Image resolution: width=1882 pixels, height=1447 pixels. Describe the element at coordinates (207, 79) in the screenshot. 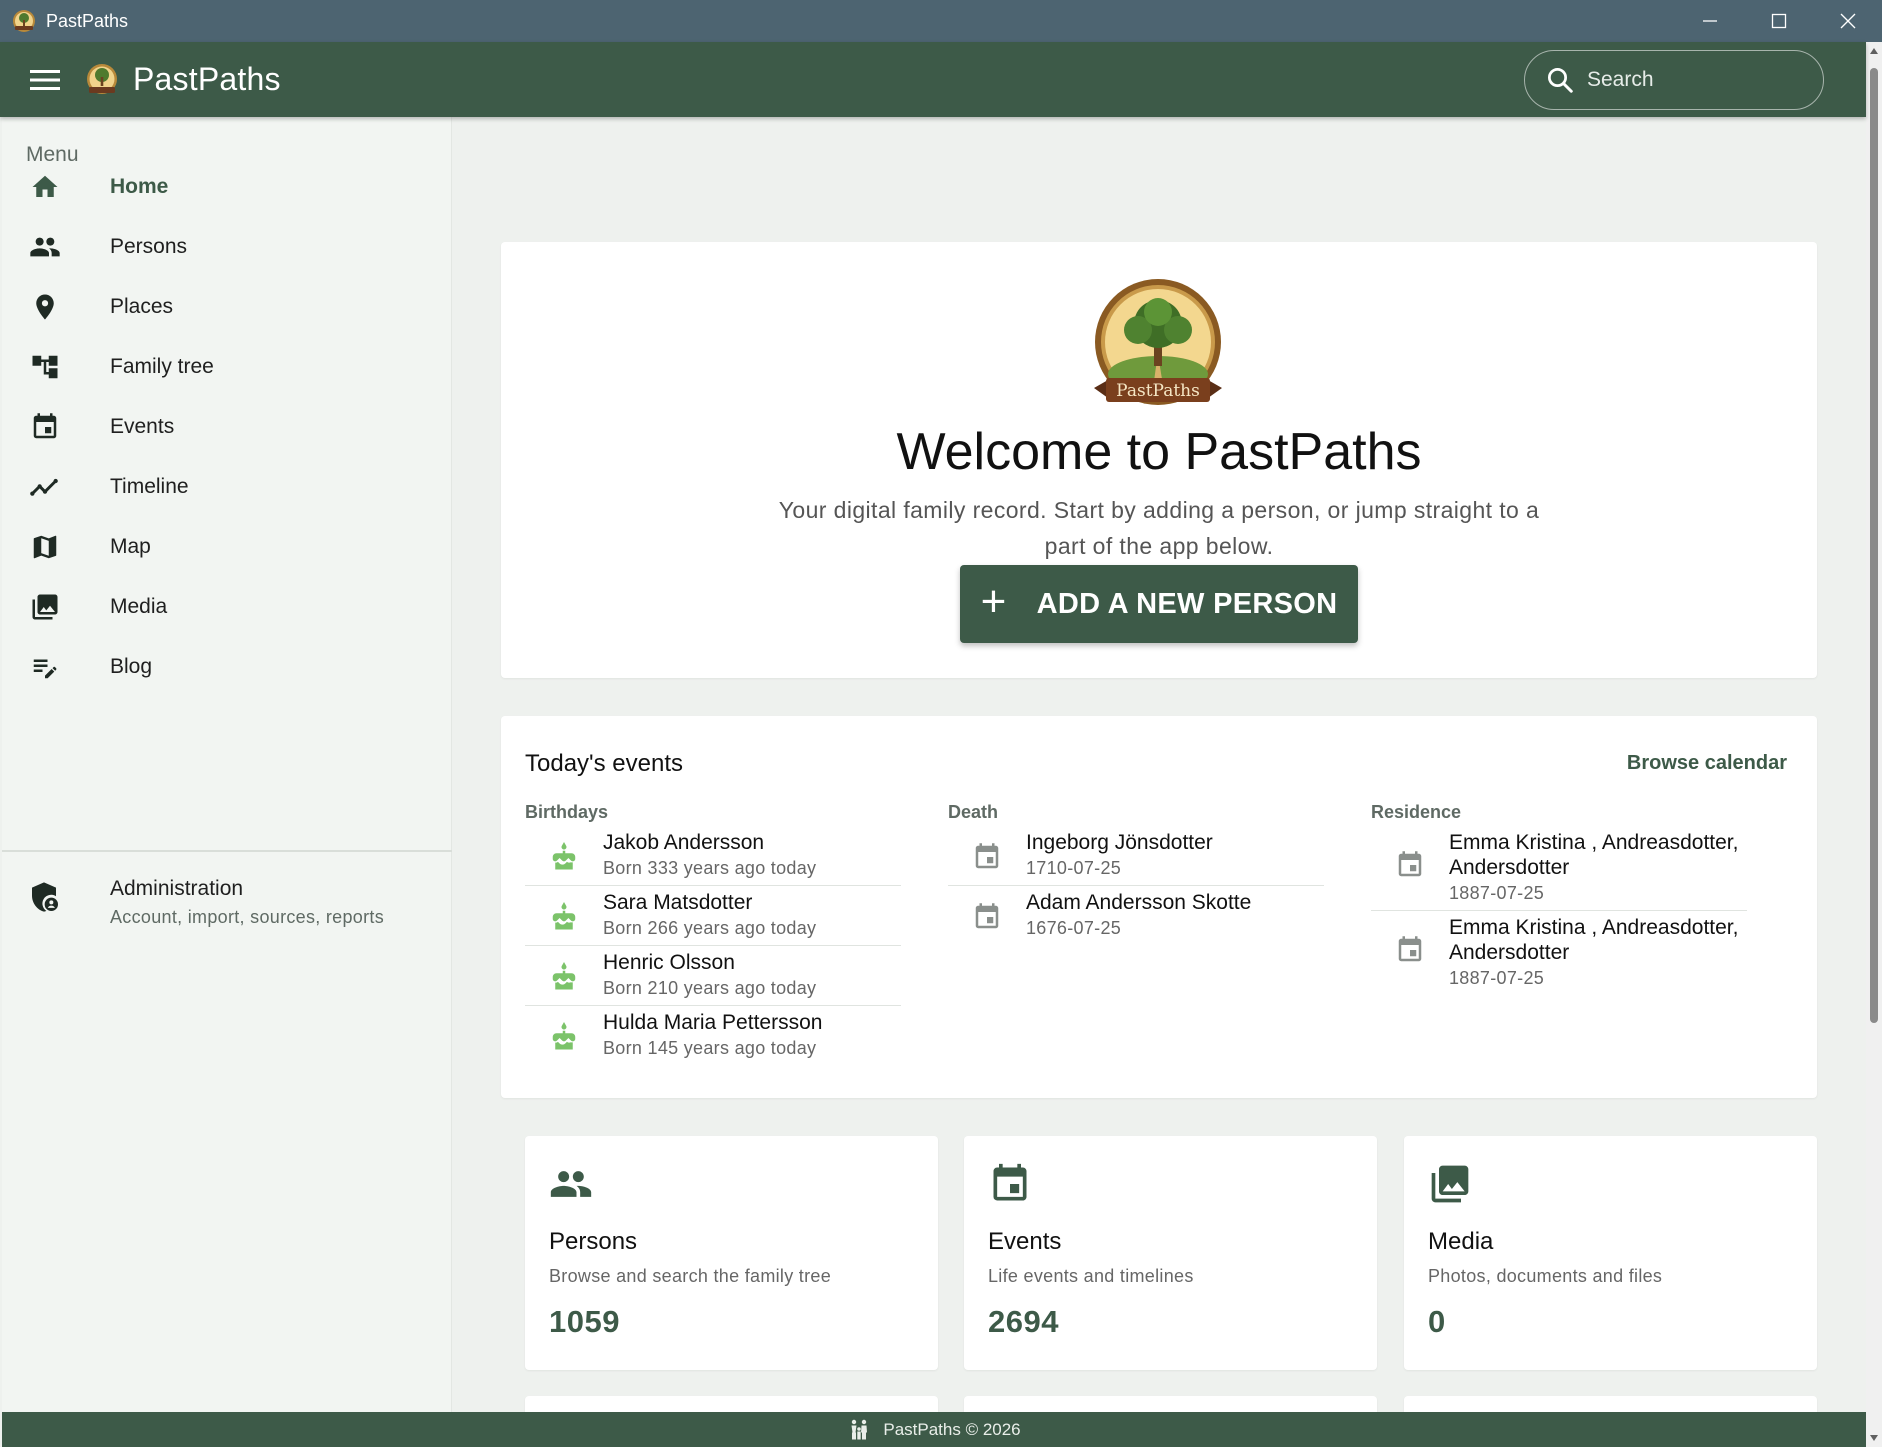

I see `app-brand: PastPaths` at that location.